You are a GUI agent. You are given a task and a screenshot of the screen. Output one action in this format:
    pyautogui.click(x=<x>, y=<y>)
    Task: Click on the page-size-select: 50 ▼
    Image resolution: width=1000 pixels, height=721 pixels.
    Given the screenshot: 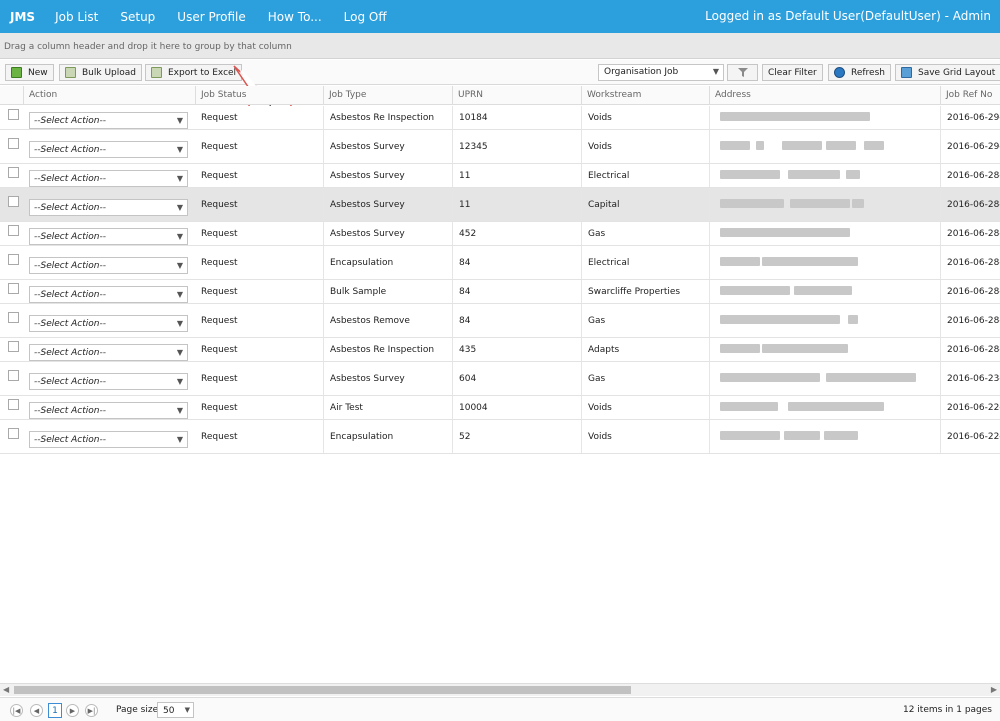 What is the action you would take?
    pyautogui.click(x=175, y=710)
    